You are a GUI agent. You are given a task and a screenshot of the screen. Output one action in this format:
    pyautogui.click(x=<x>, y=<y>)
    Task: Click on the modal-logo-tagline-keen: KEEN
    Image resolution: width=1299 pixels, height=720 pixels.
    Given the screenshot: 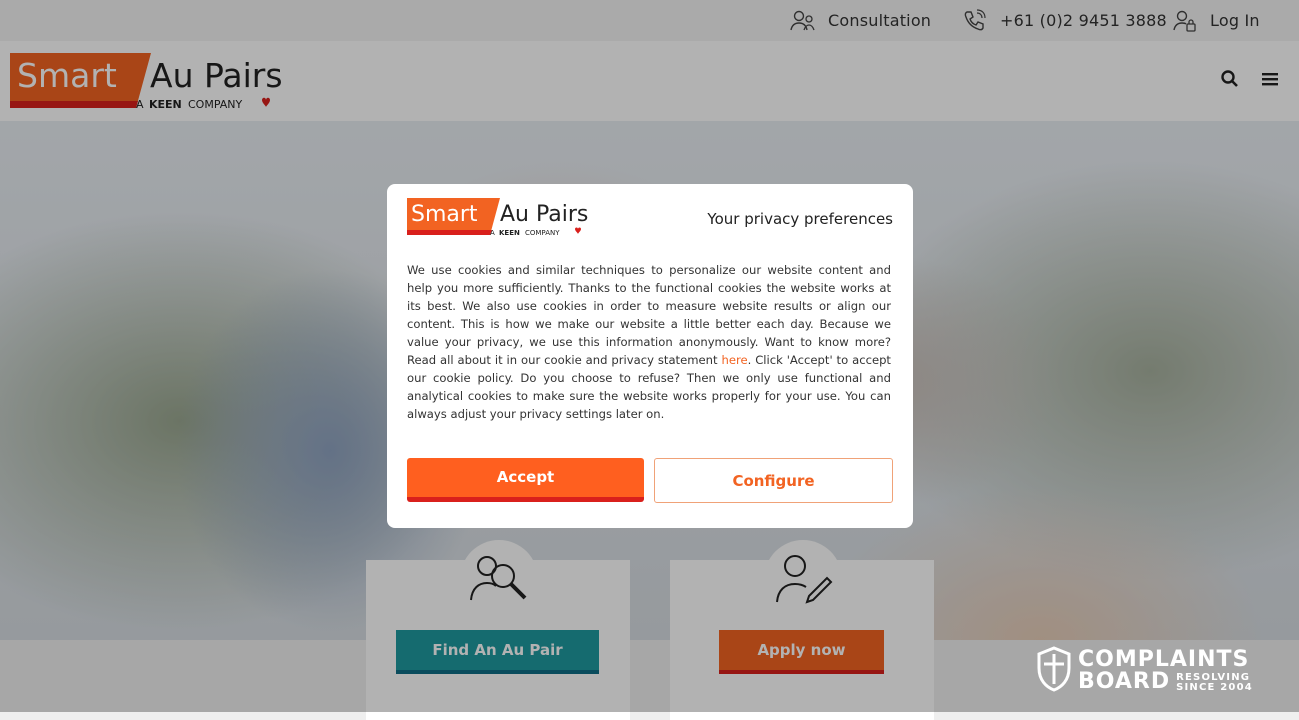 What is the action you would take?
    pyautogui.click(x=509, y=233)
    